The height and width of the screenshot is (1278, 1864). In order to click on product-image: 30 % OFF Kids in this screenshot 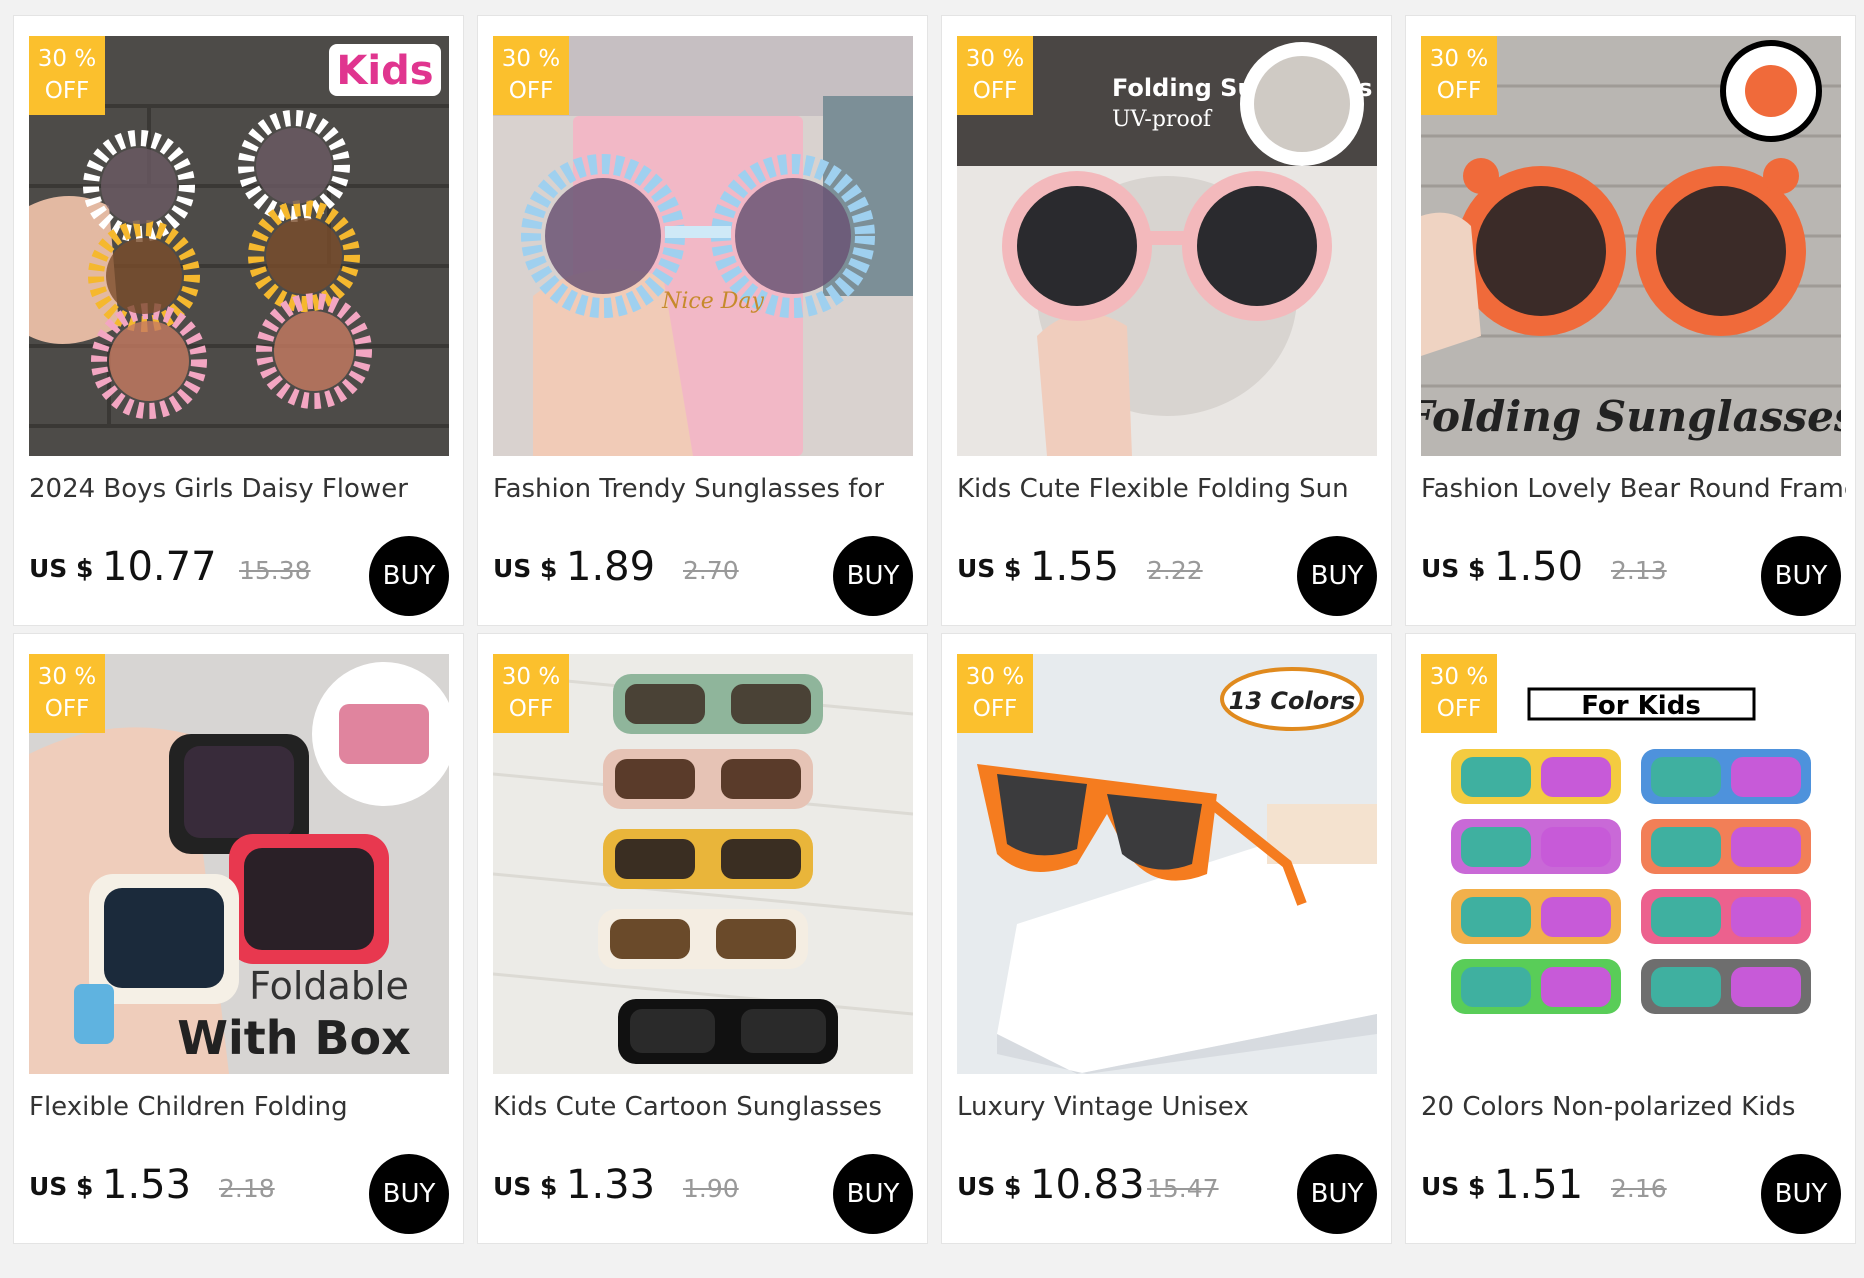, I will do `click(239, 246)`.